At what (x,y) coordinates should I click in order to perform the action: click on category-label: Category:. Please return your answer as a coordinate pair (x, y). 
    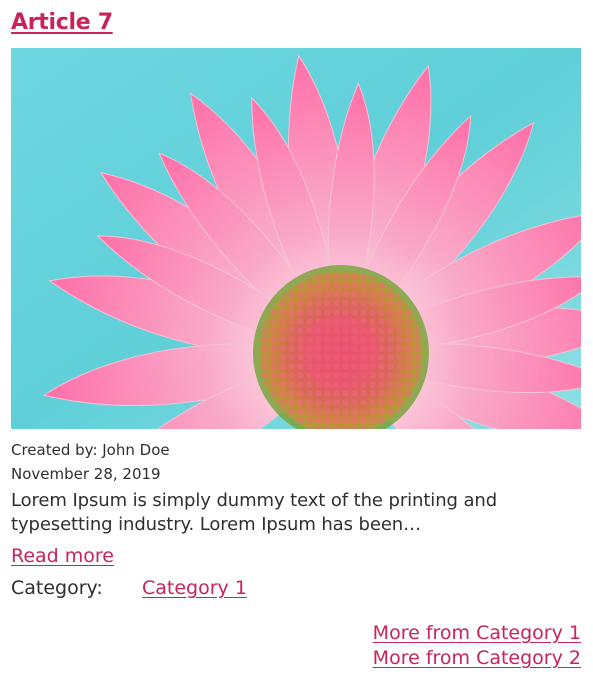
    Looking at the image, I should click on (57, 588).